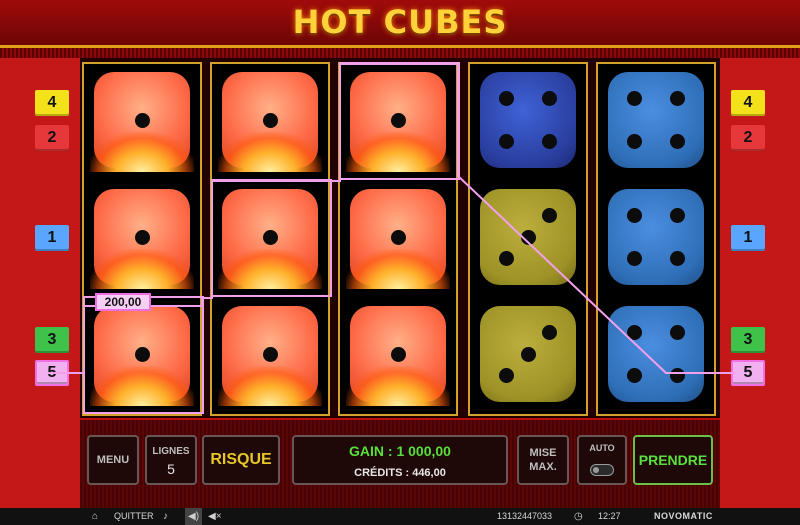  What do you see at coordinates (95, 516) in the screenshot?
I see `home-icon: ⌂` at bounding box center [95, 516].